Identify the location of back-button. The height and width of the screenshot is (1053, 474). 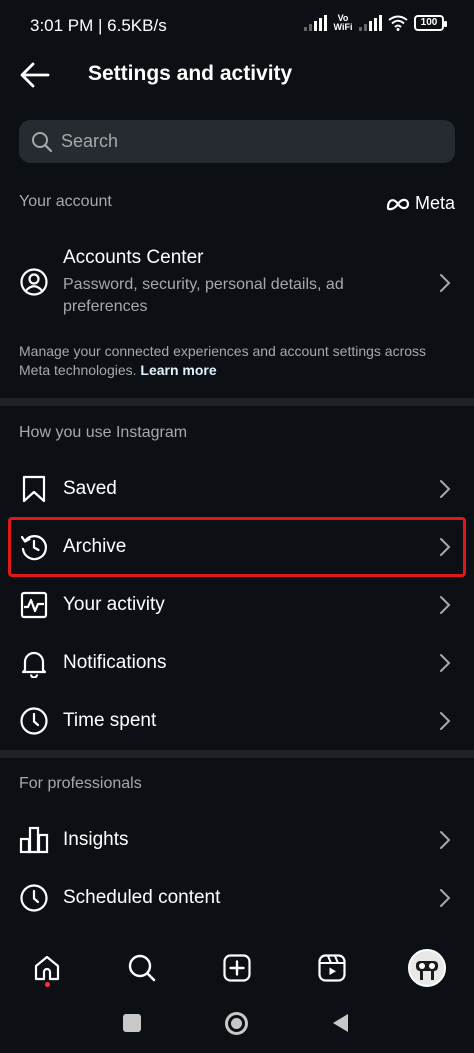
(35, 75).